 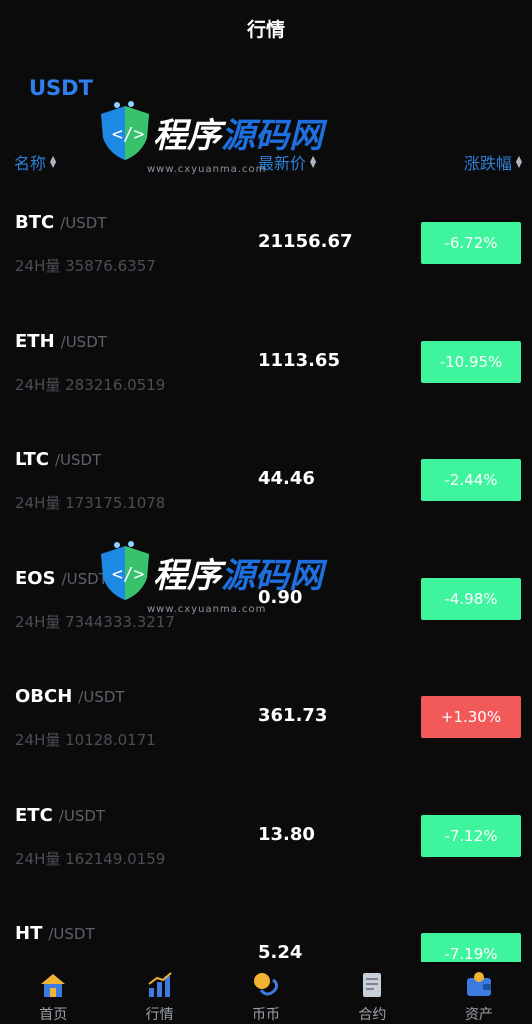 I want to click on watermark-text-white: 程序, so click(x=187, y=135).